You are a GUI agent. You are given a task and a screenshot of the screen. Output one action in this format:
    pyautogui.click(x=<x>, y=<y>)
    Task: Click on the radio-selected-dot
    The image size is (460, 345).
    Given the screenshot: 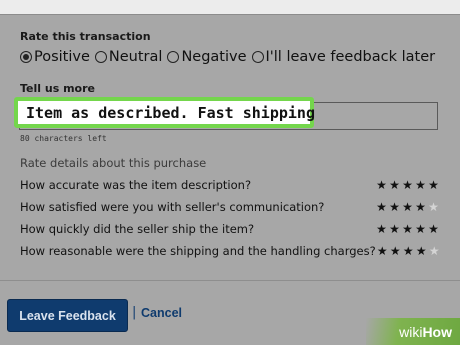 What is the action you would take?
    pyautogui.click(x=26, y=57)
    